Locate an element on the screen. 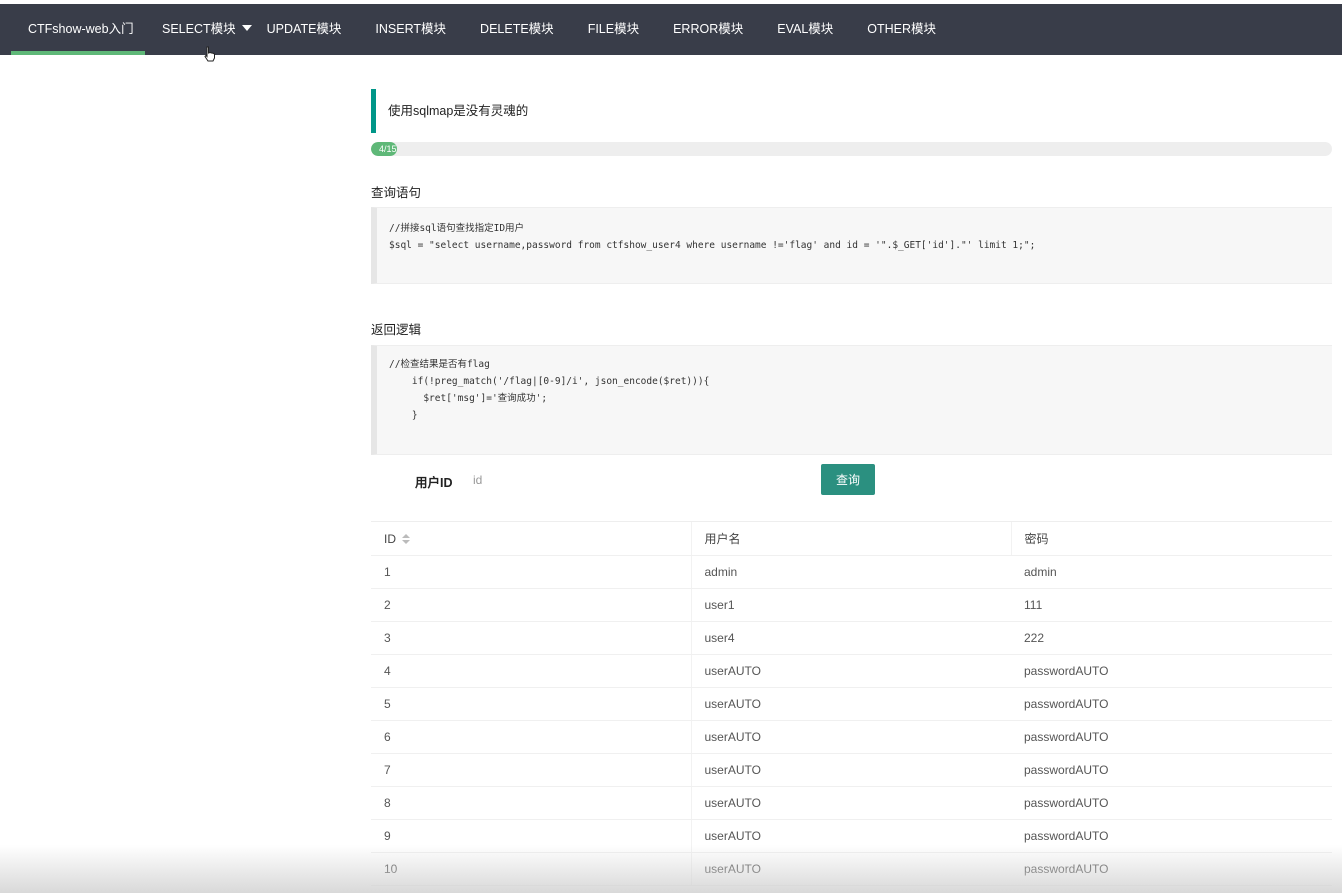 The width and height of the screenshot is (1342, 893). progress-bar: 4/15 is located at coordinates (851, 149).